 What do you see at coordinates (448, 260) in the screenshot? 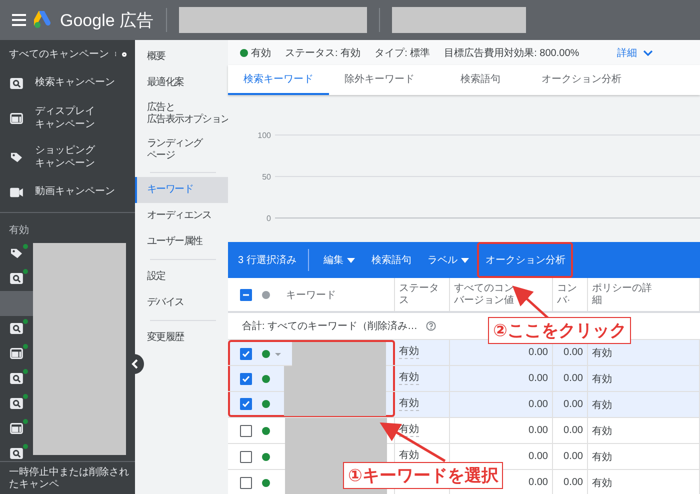
I see `action-button: ラベル` at bounding box center [448, 260].